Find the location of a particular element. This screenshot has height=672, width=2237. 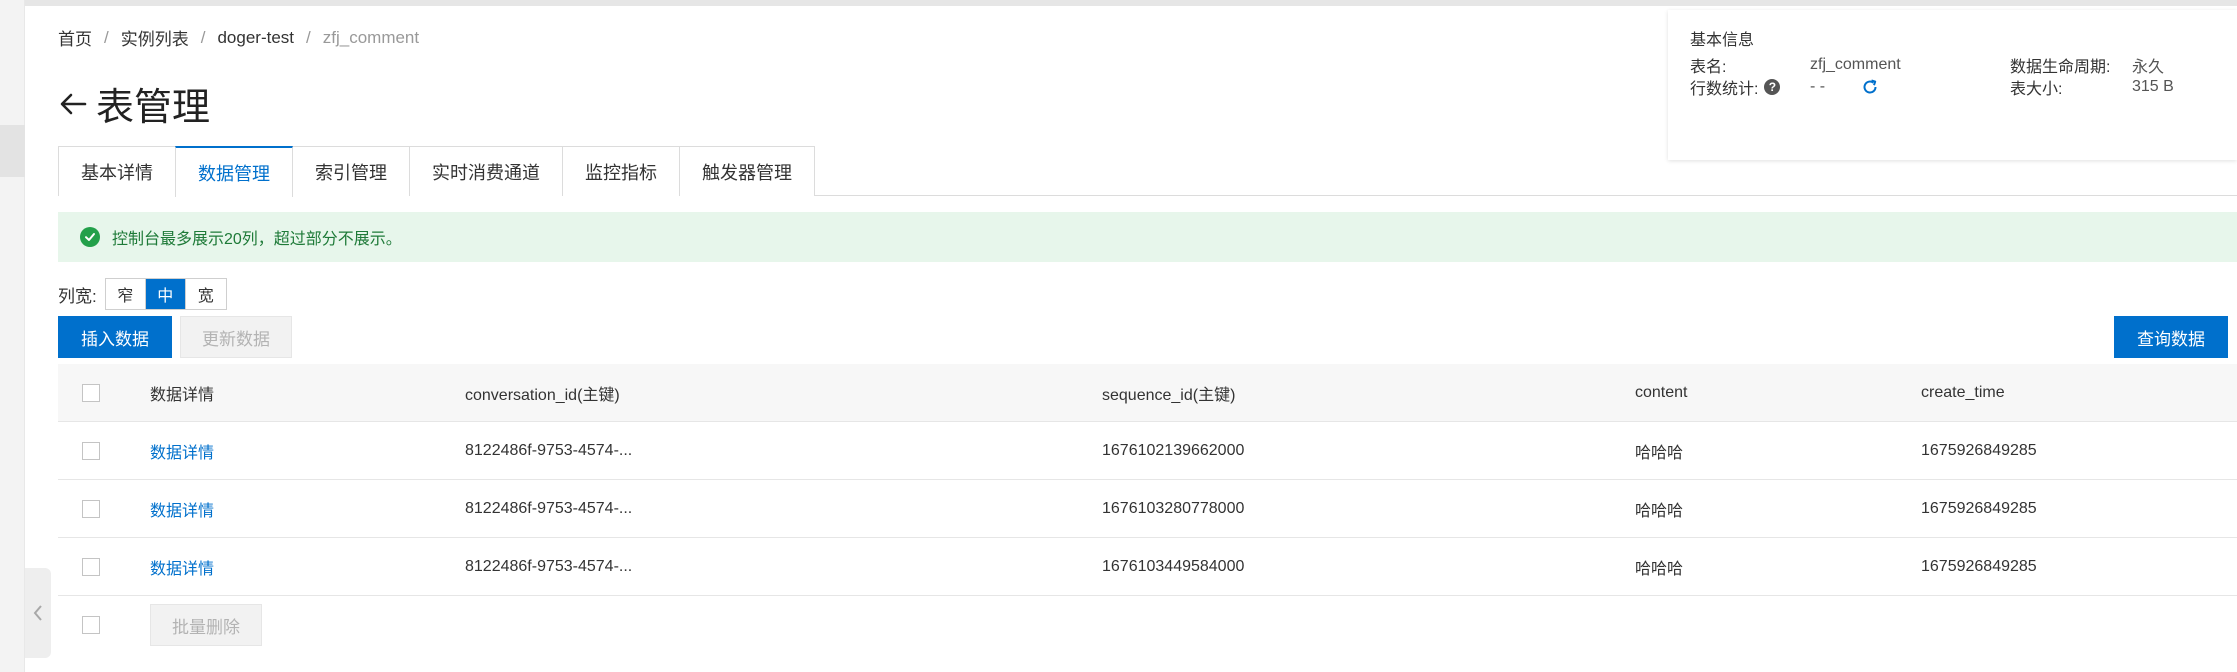

sequence-id-cell: 1676102139662000 is located at coordinates (1173, 450).